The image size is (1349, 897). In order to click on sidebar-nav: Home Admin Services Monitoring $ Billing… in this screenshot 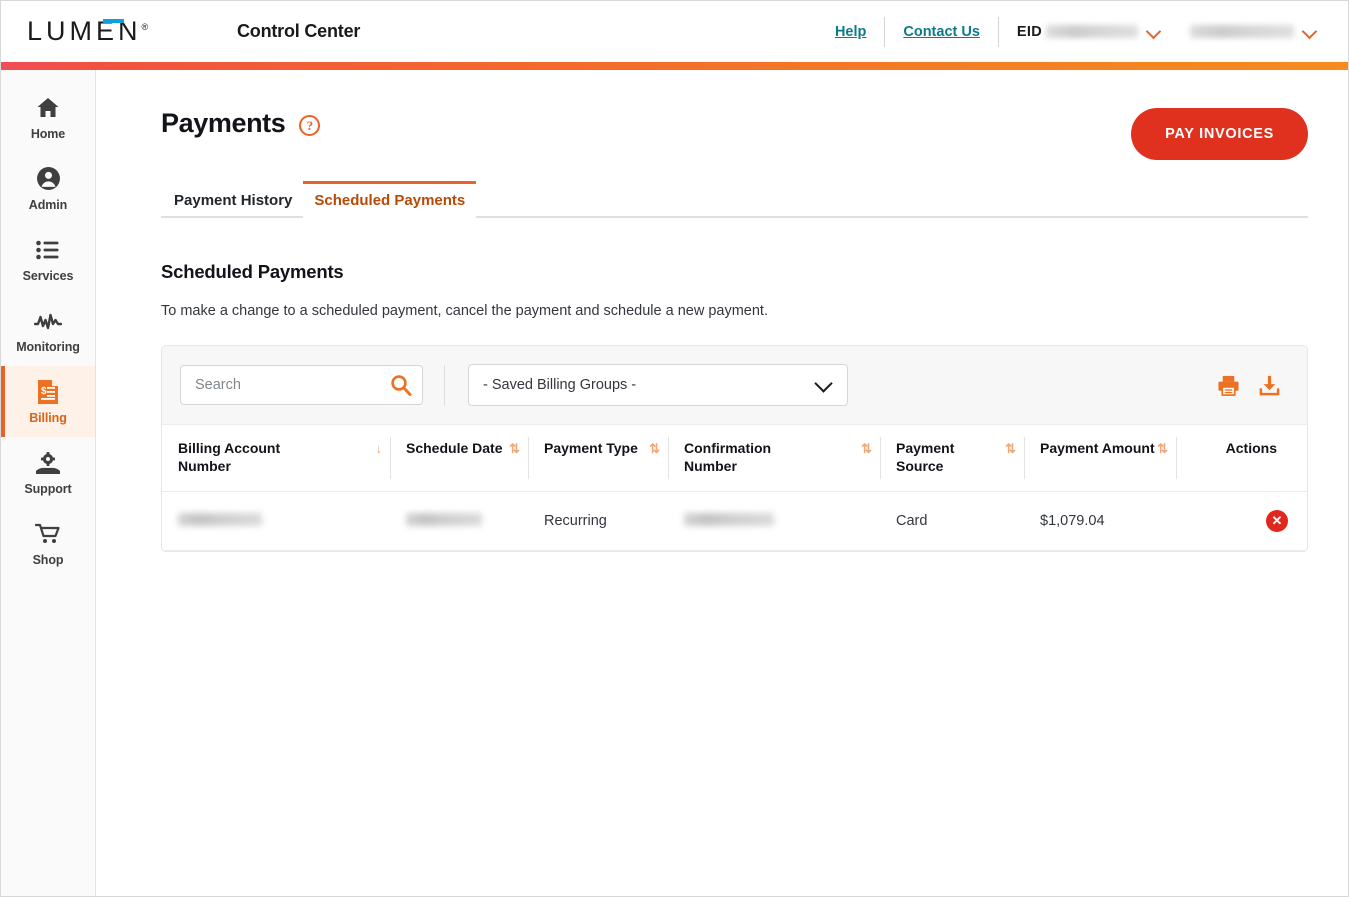, I will do `click(48, 483)`.